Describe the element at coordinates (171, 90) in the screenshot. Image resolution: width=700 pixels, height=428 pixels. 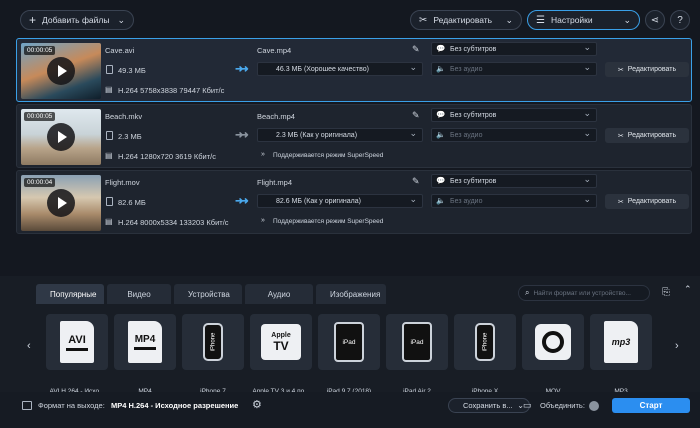
I see `source-codec: H.264 5758x3838 79447 Кбит/с` at that location.